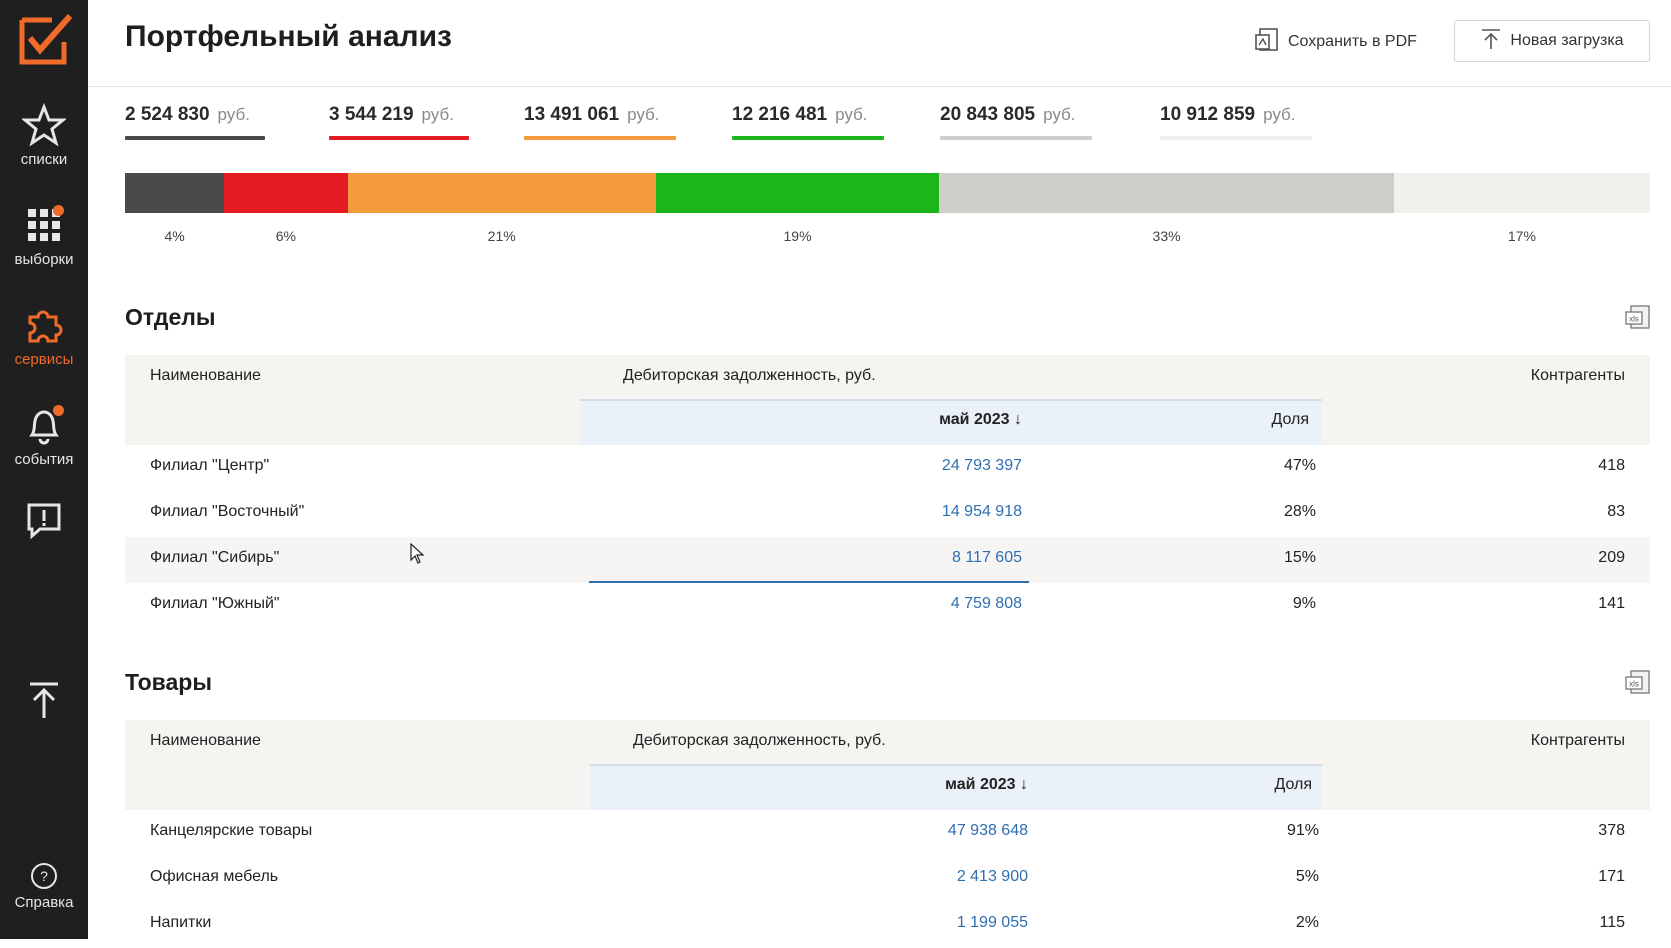 The width and height of the screenshot is (1671, 948). I want to click on row-counterparties: 209, so click(1611, 557).